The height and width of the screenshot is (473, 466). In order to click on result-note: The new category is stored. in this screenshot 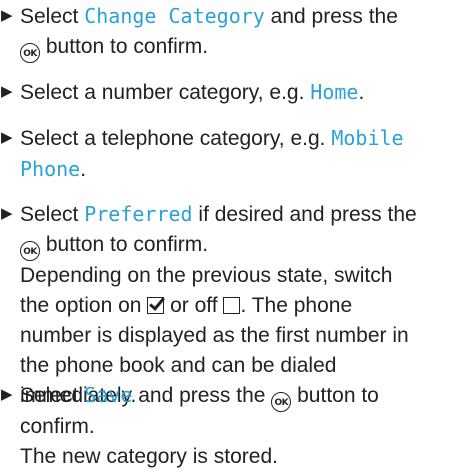, I will do `click(149, 456)`.